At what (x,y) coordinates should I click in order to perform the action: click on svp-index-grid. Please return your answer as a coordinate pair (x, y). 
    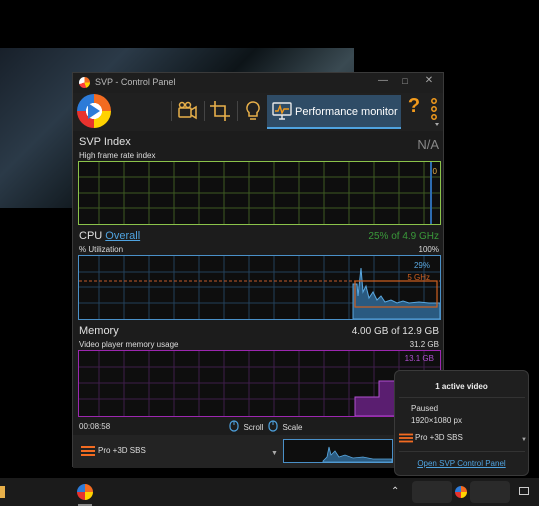
    Looking at the image, I should click on (259, 193).